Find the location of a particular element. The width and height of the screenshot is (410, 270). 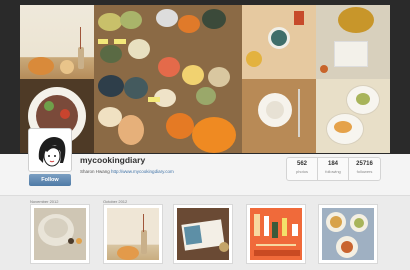

stat-followers-label: followers is located at coordinates (364, 171).